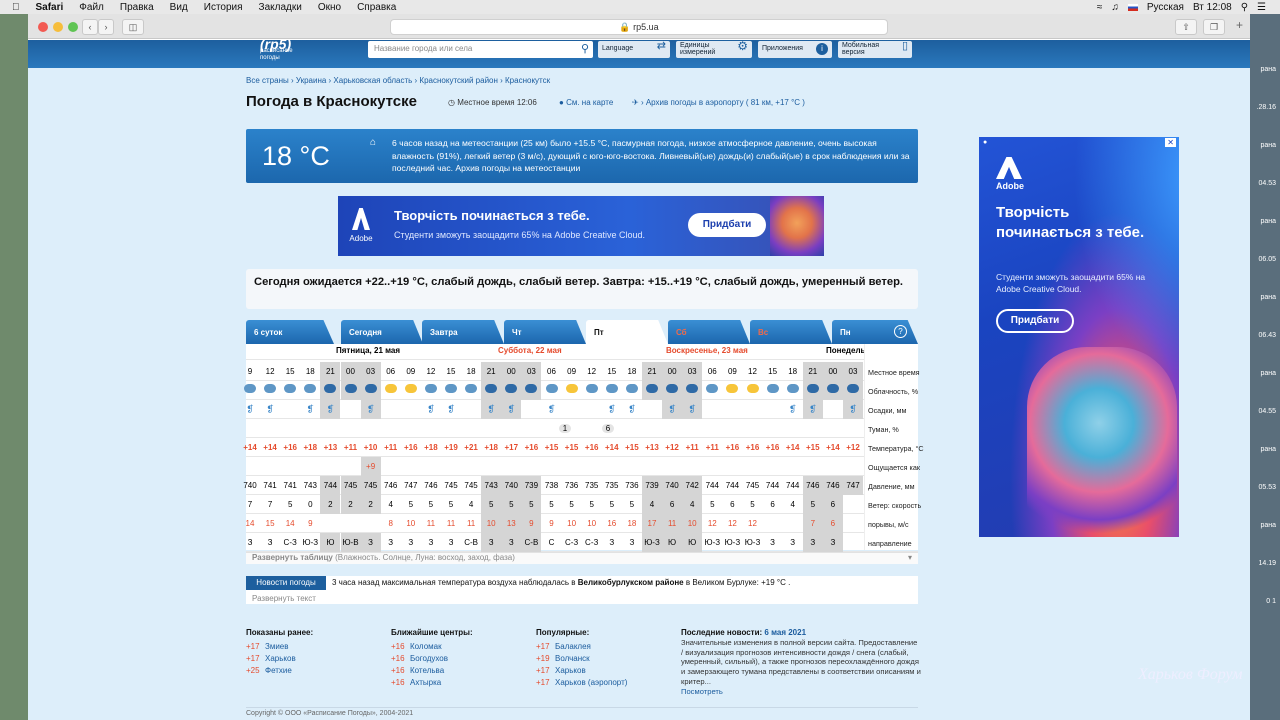 Image resolution: width=1280 pixels, height=720 pixels. What do you see at coordinates (985, 142) in the screenshot?
I see `ad-choices-icon: ●` at bounding box center [985, 142].